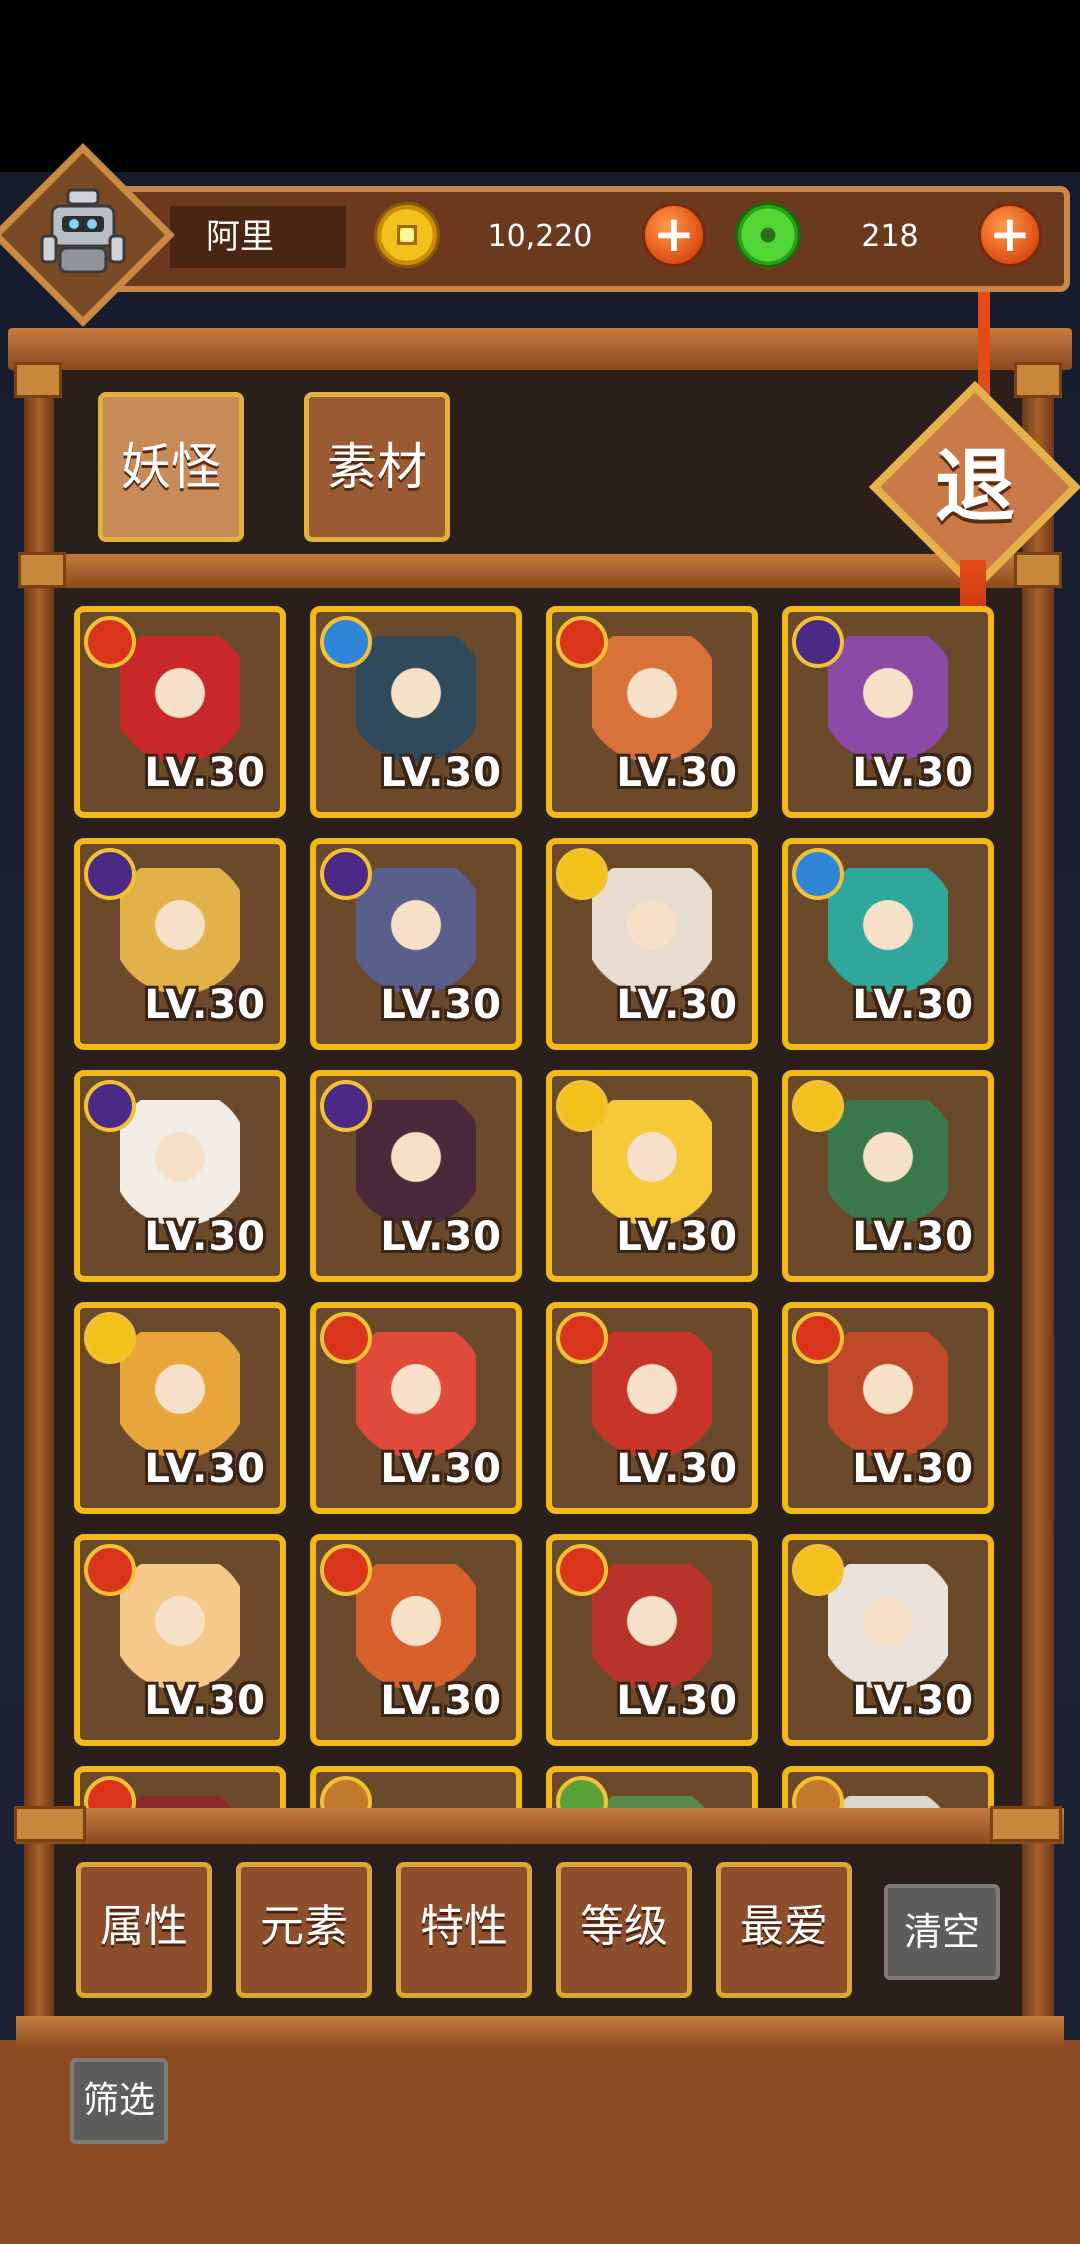 Image resolution: width=1080 pixels, height=2244 pixels. Describe the element at coordinates (377, 467) in the screenshot. I see `tab-material: 素材` at that location.